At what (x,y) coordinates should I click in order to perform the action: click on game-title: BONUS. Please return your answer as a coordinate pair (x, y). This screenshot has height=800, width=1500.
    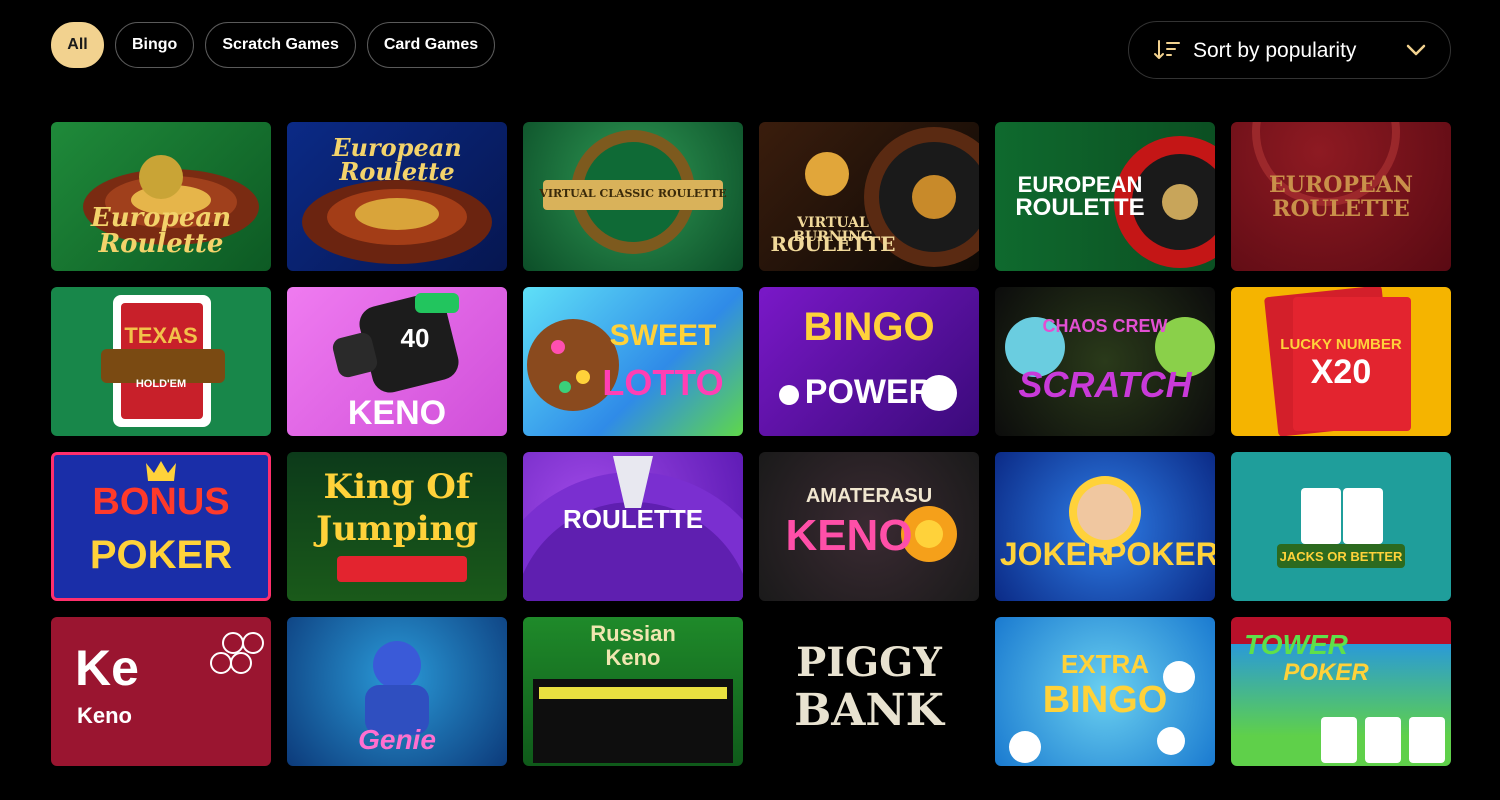
    Looking at the image, I should click on (161, 502).